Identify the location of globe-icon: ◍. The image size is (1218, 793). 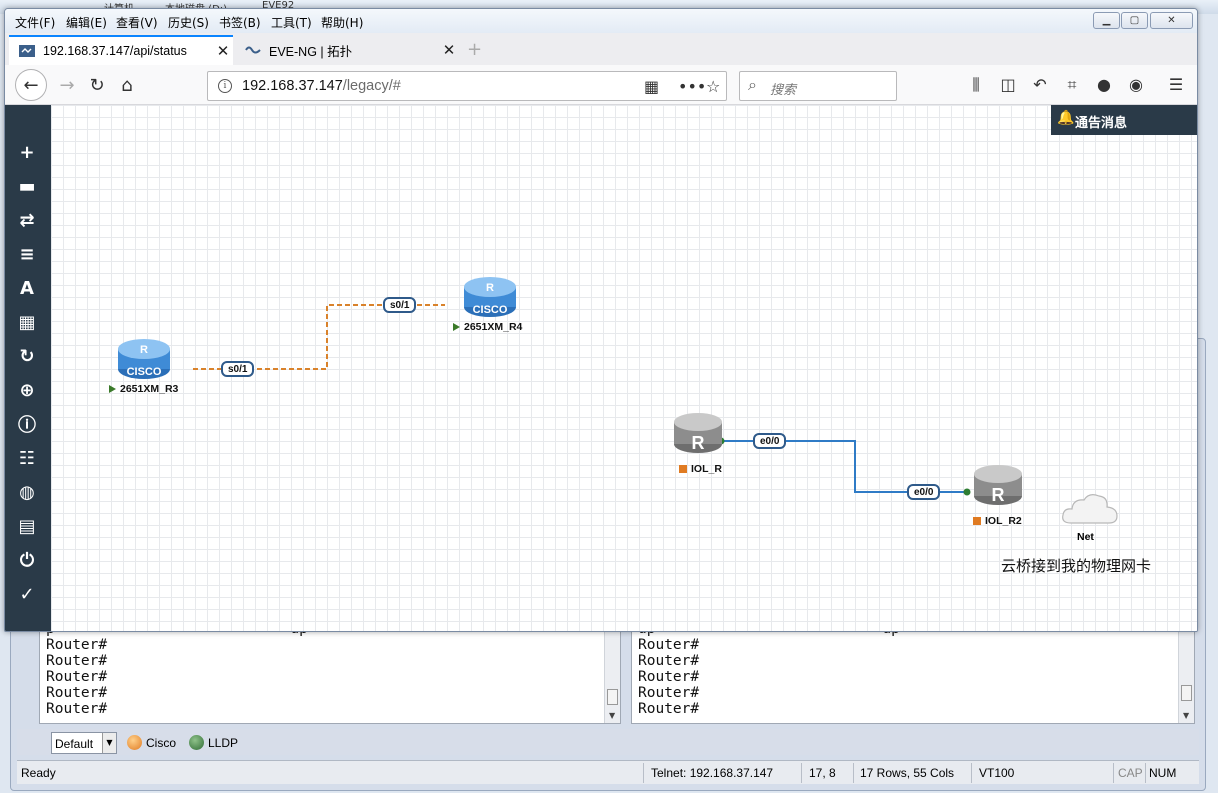
(27, 492).